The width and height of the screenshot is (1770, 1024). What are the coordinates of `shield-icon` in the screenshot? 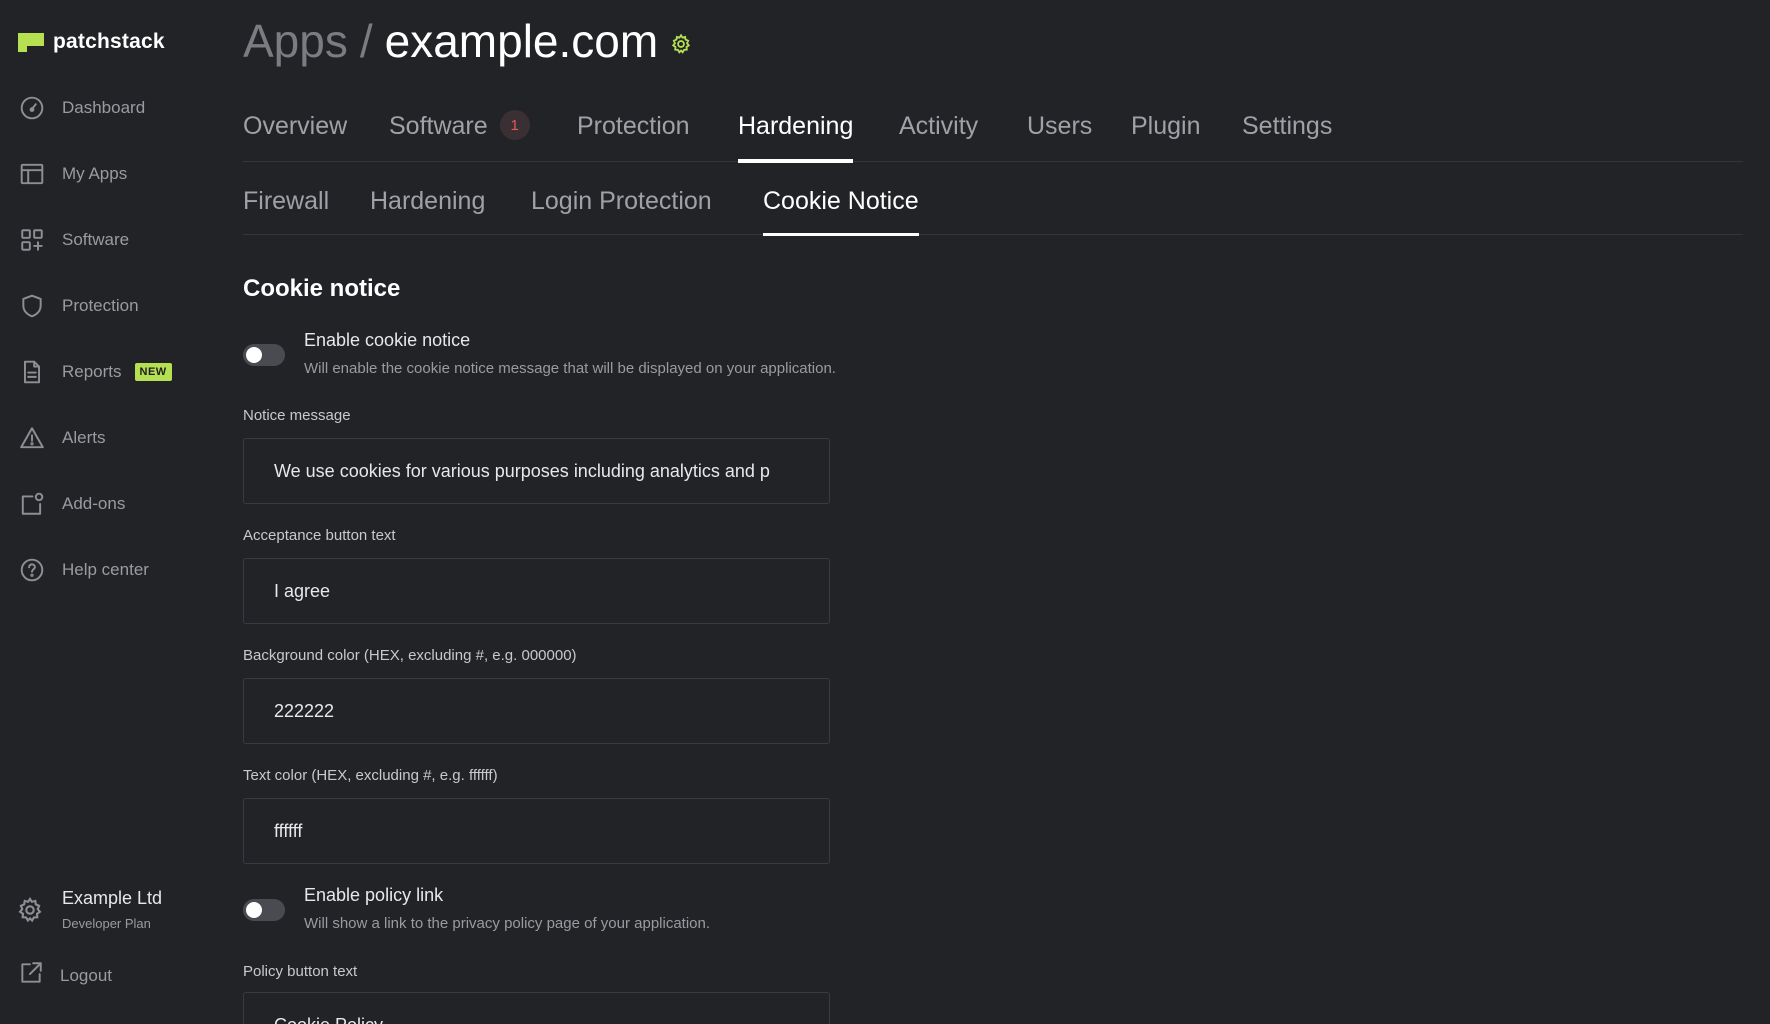 It's located at (32, 306).